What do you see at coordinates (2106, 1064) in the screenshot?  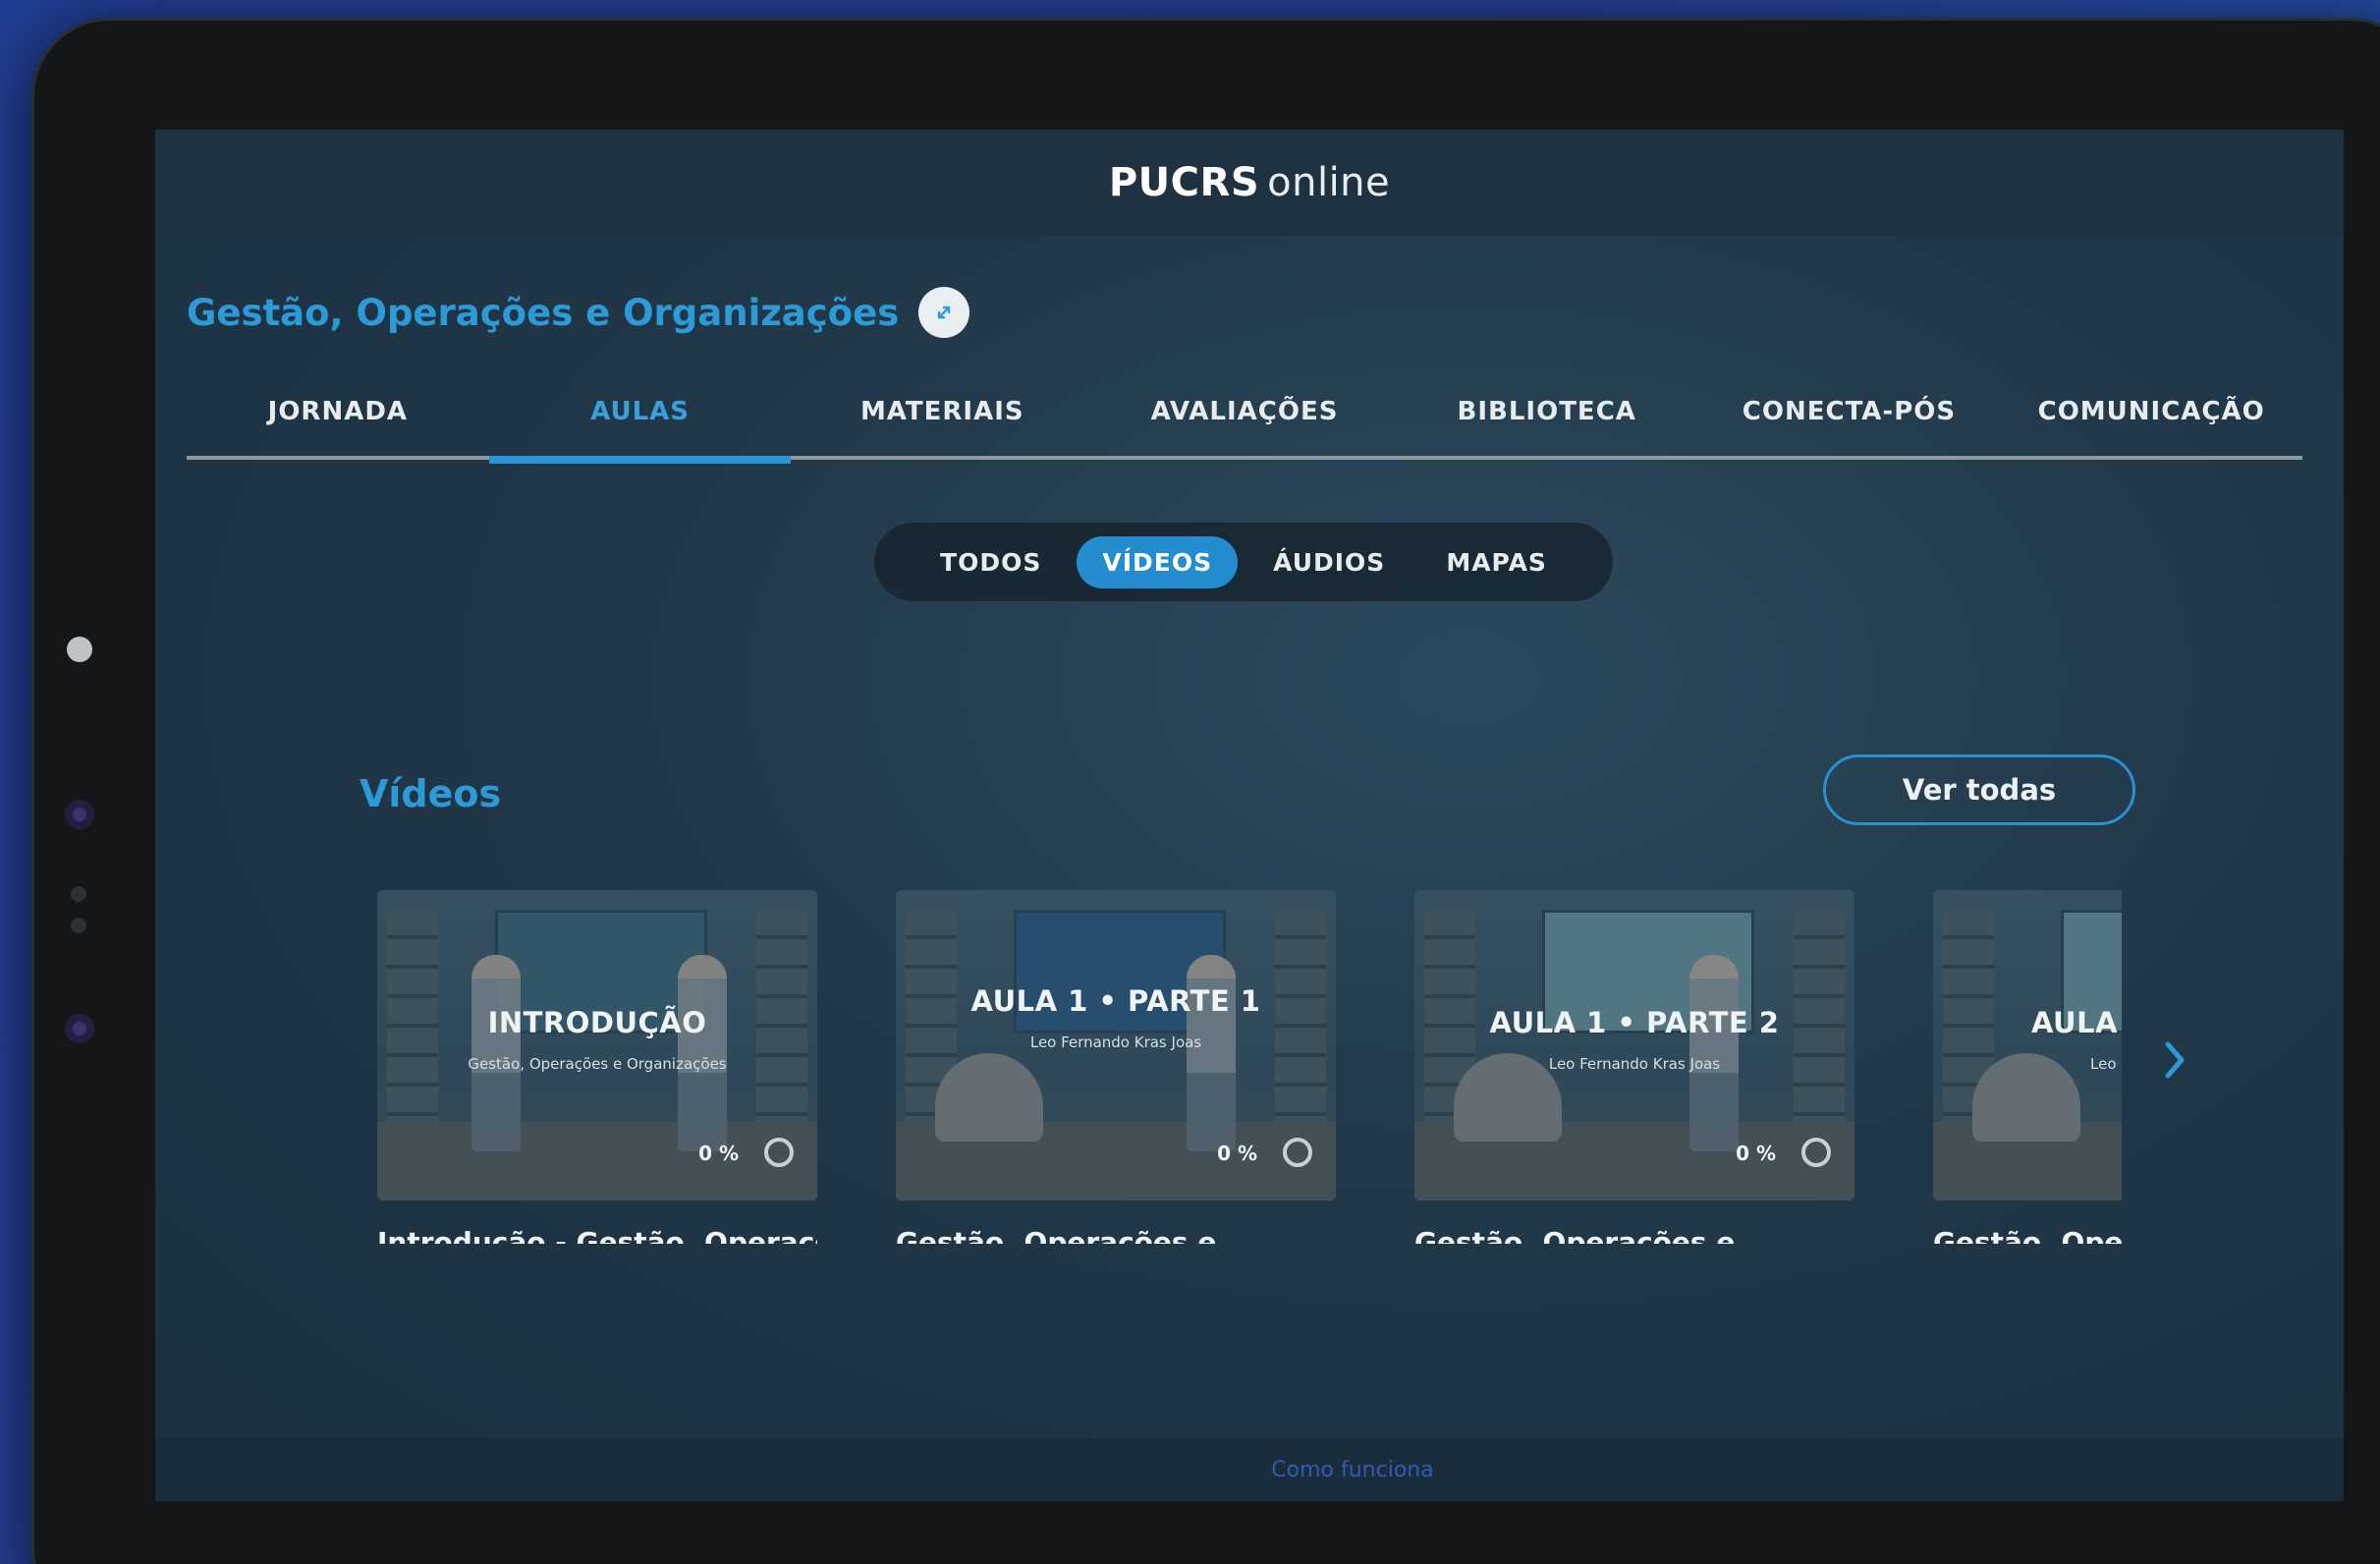 I see `thumbnail-sublabel: Leo Fe` at bounding box center [2106, 1064].